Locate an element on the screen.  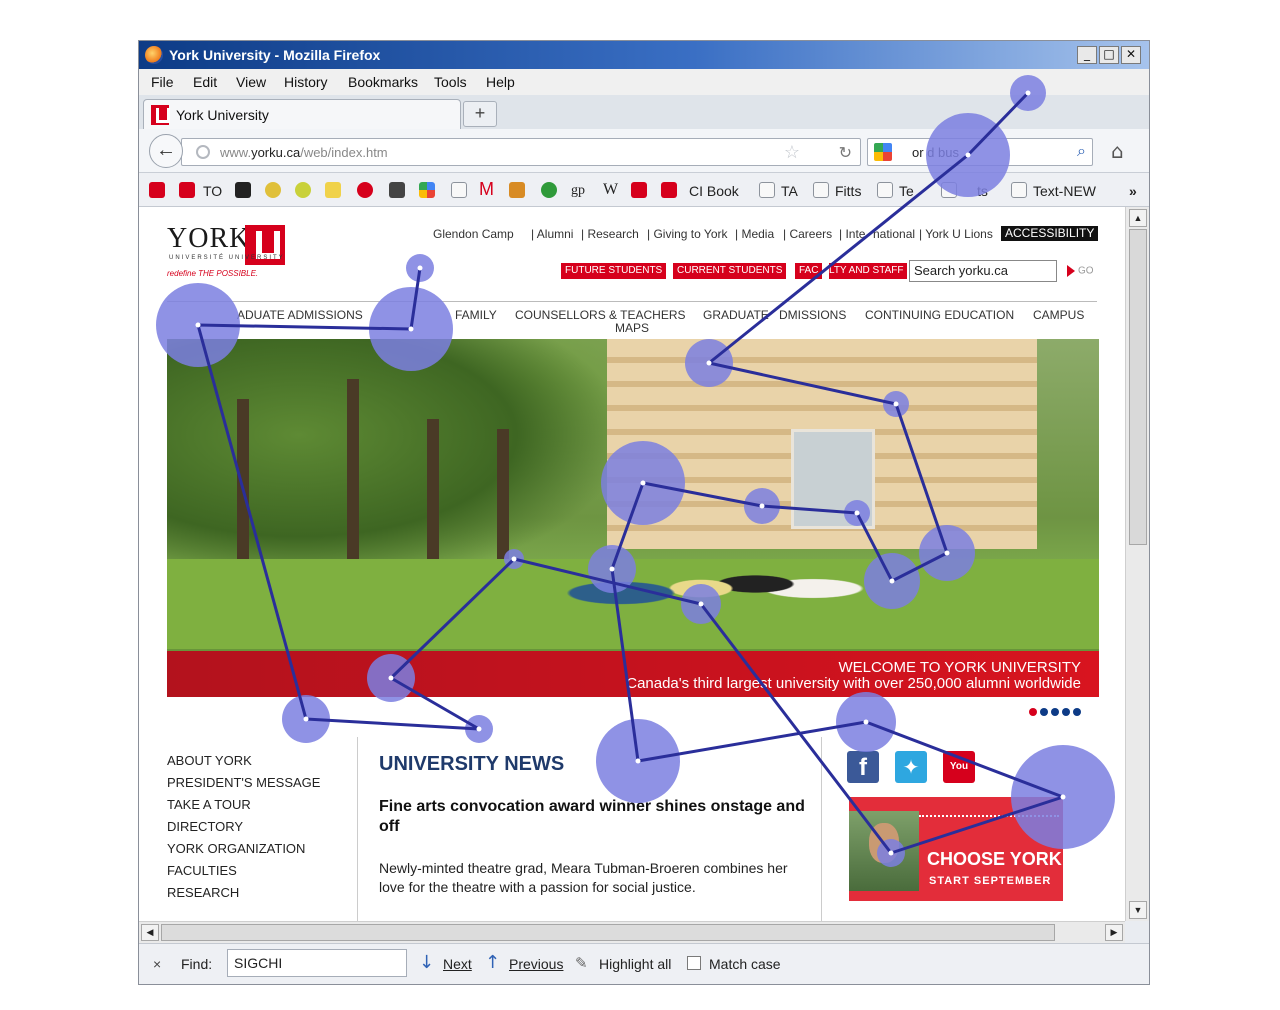
nav-undergrad-admissions: ADUATE ADMISSIONS is located at coordinates (300, 315).